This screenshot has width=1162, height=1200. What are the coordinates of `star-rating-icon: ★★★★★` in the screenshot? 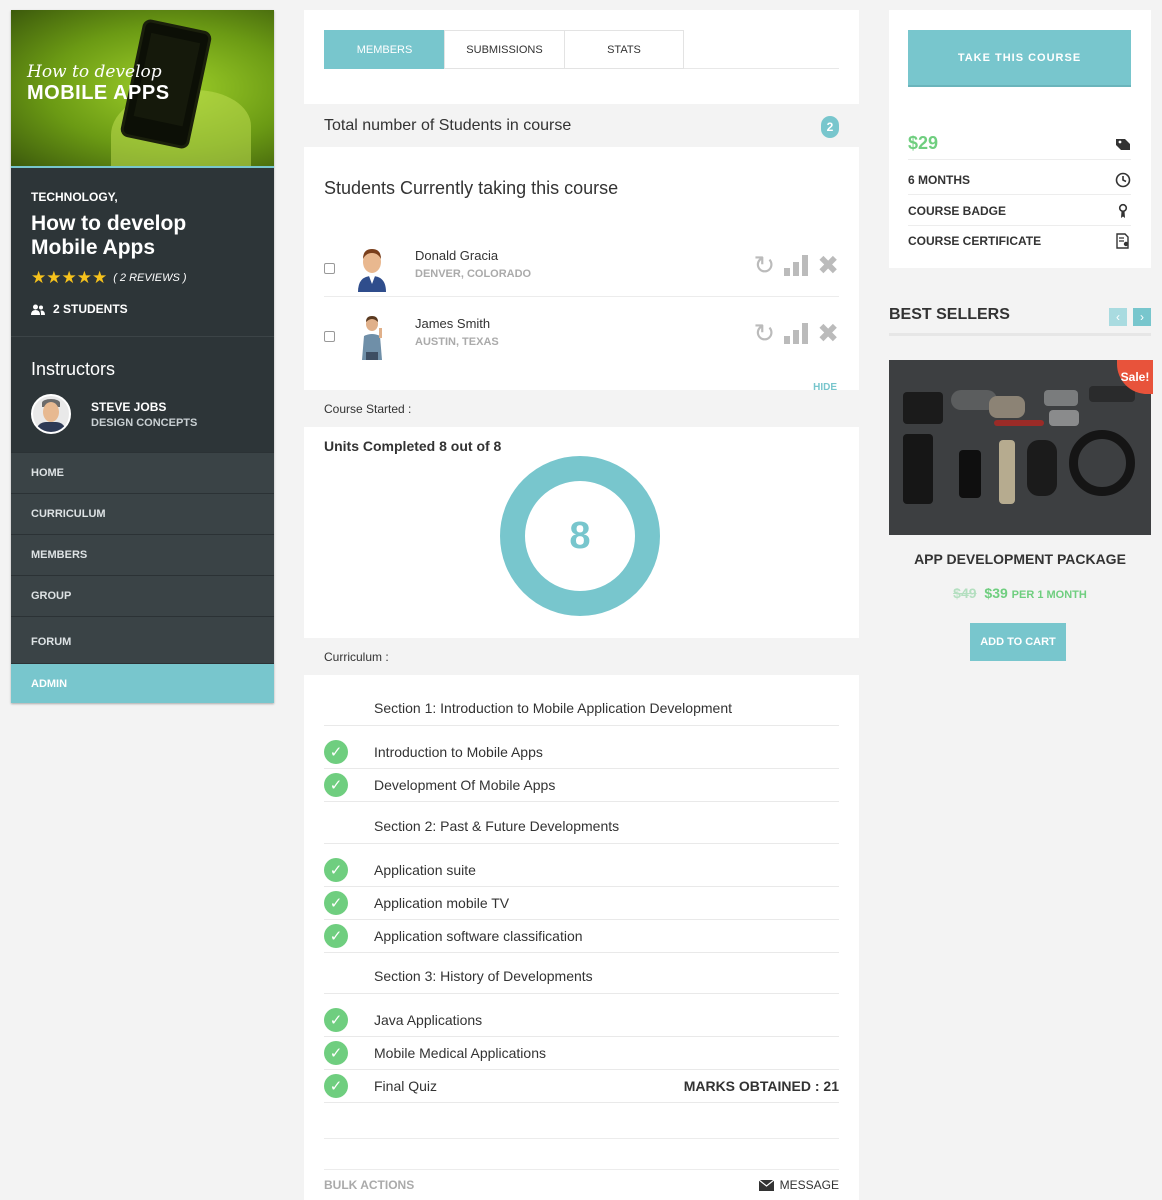 It's located at (69, 277).